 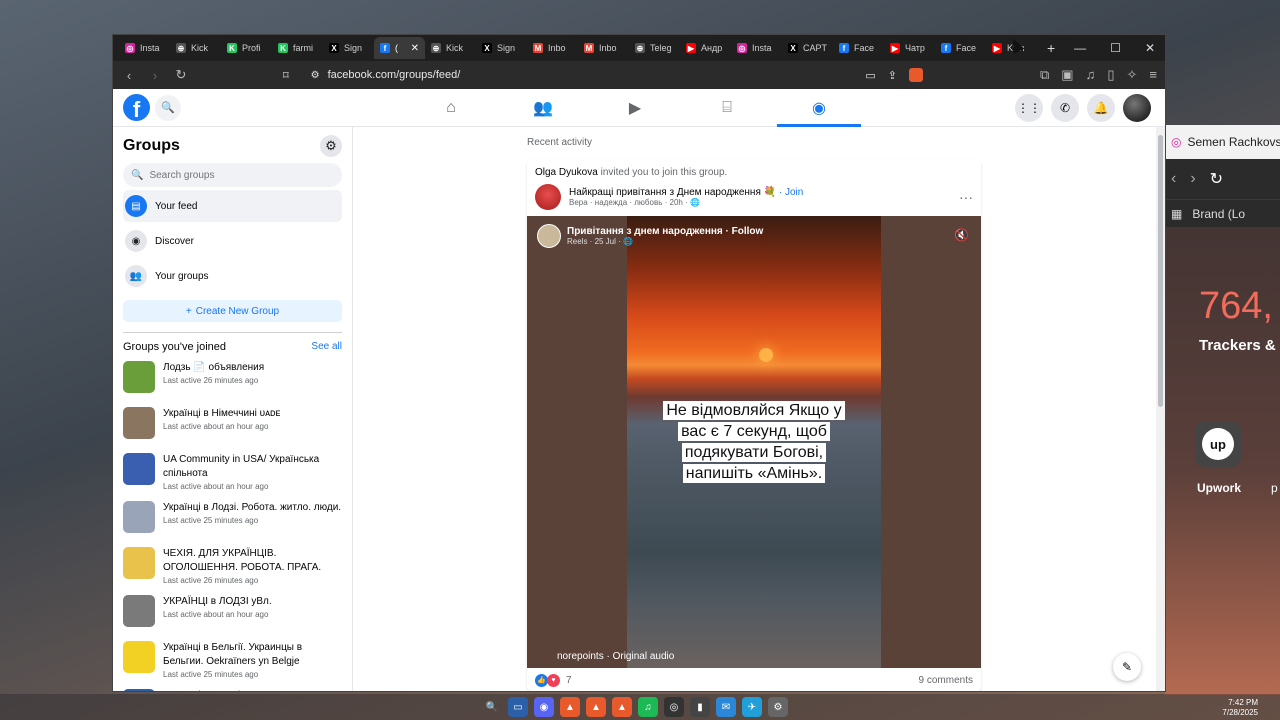 What do you see at coordinates (1160, 271) in the screenshot?
I see `scrollbar-thumb` at bounding box center [1160, 271].